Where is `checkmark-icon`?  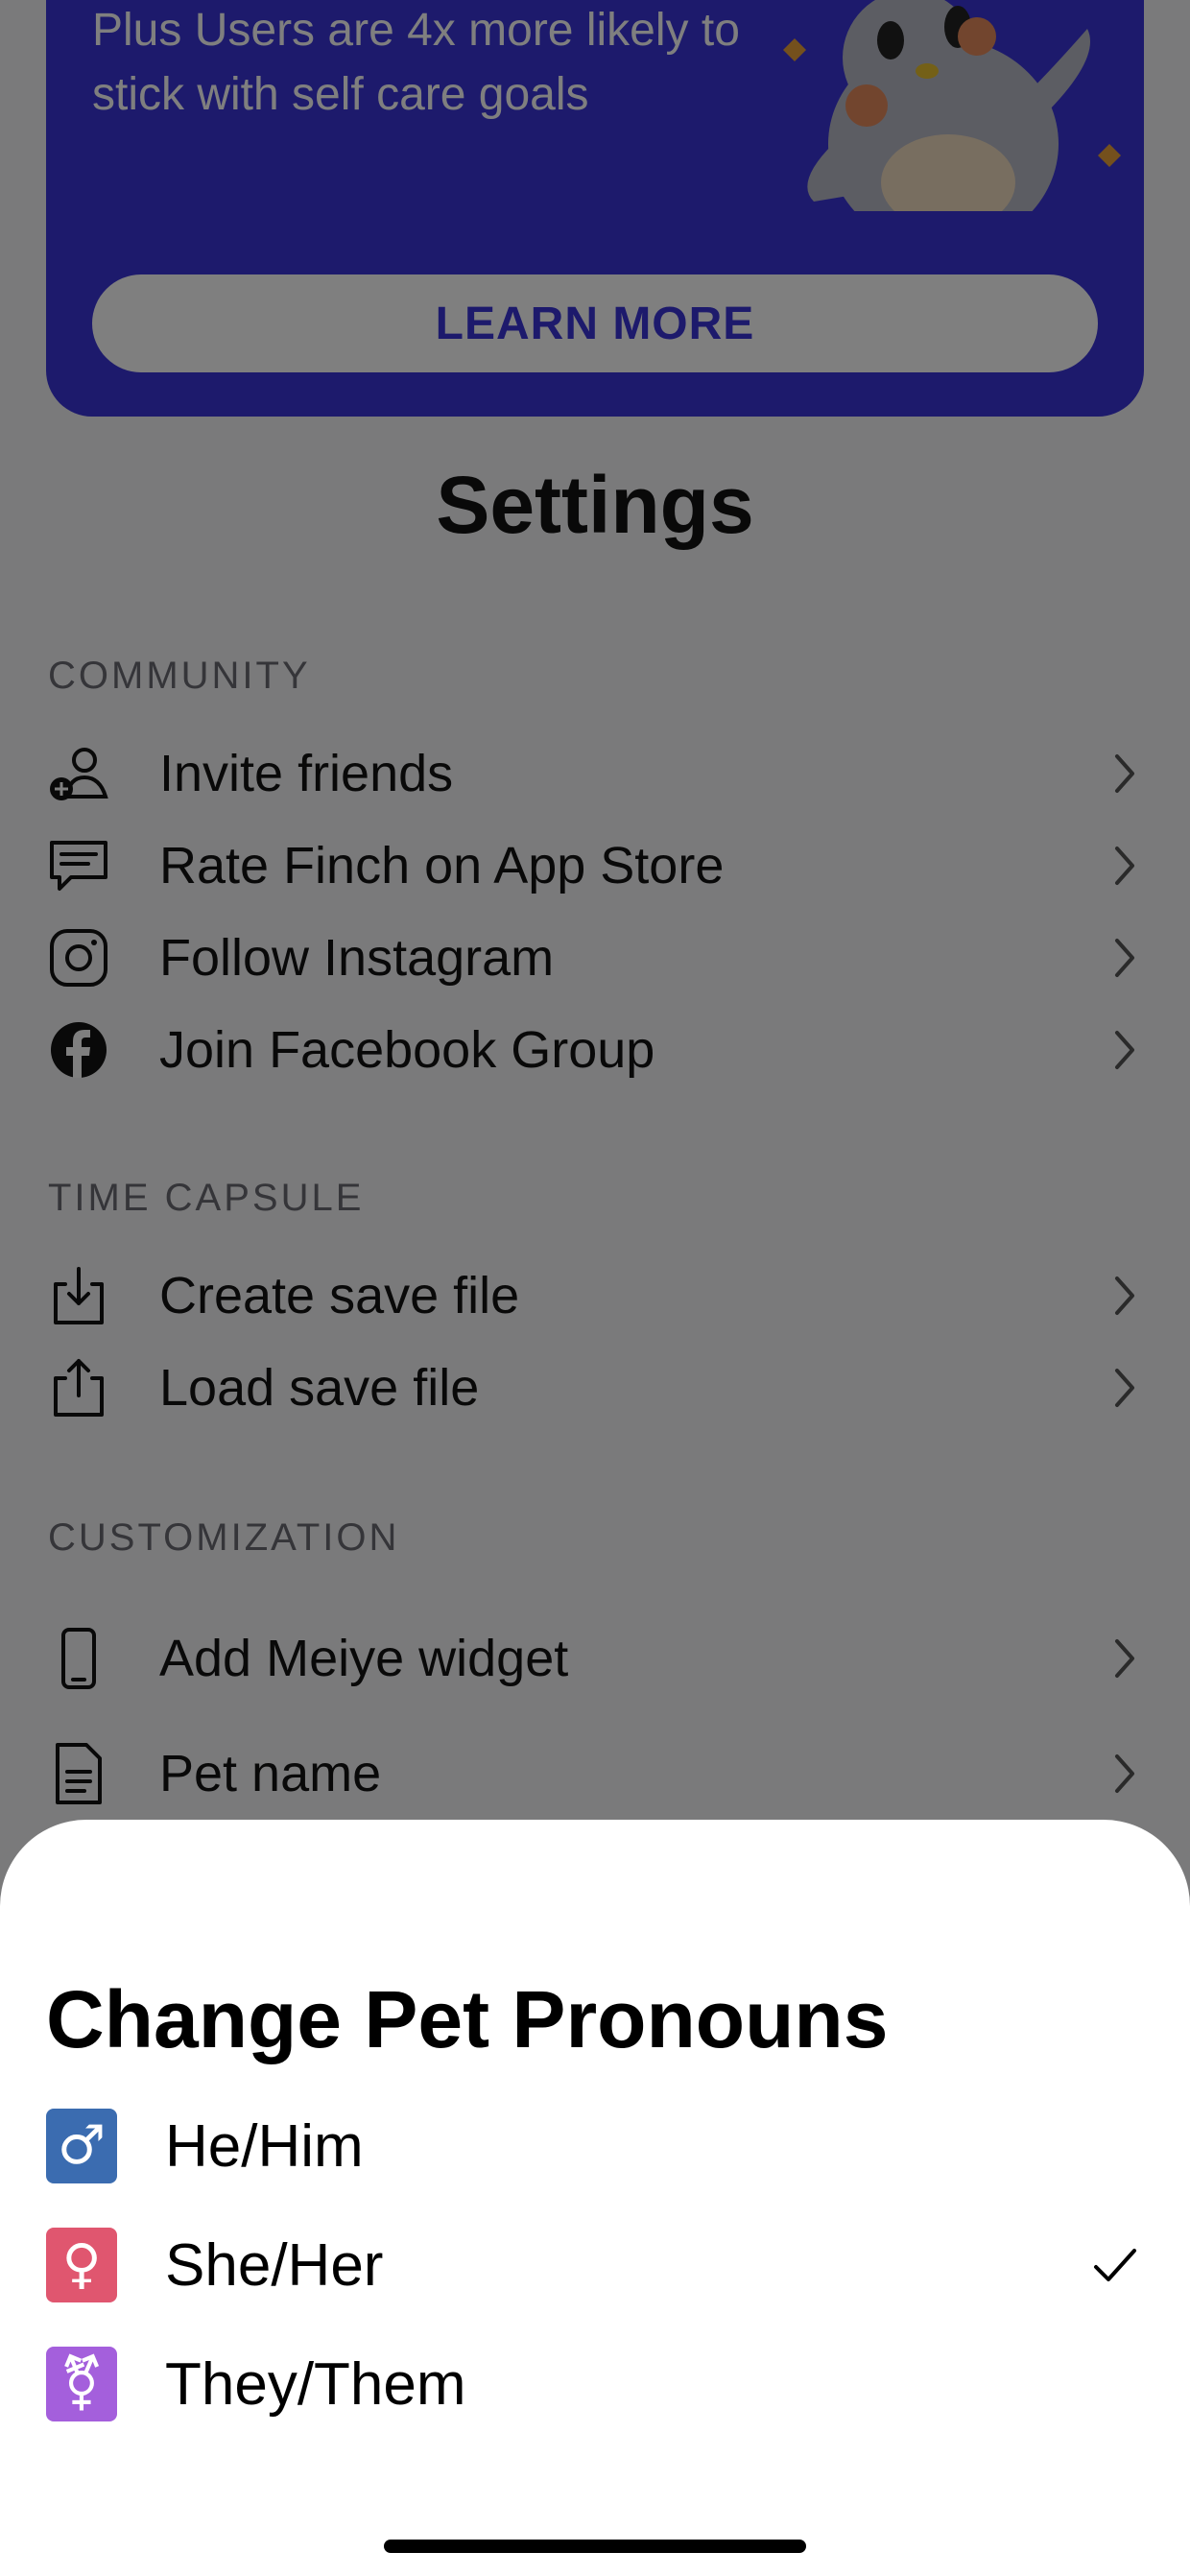
checkmark-icon is located at coordinates (1115, 2265).